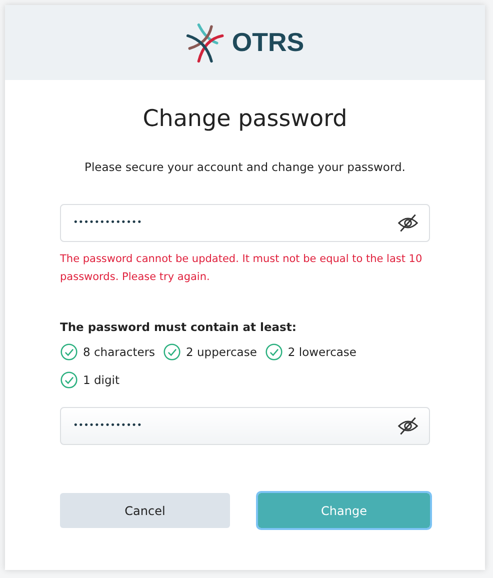  Describe the element at coordinates (145, 510) in the screenshot. I see `cancel-button: Cancel` at that location.